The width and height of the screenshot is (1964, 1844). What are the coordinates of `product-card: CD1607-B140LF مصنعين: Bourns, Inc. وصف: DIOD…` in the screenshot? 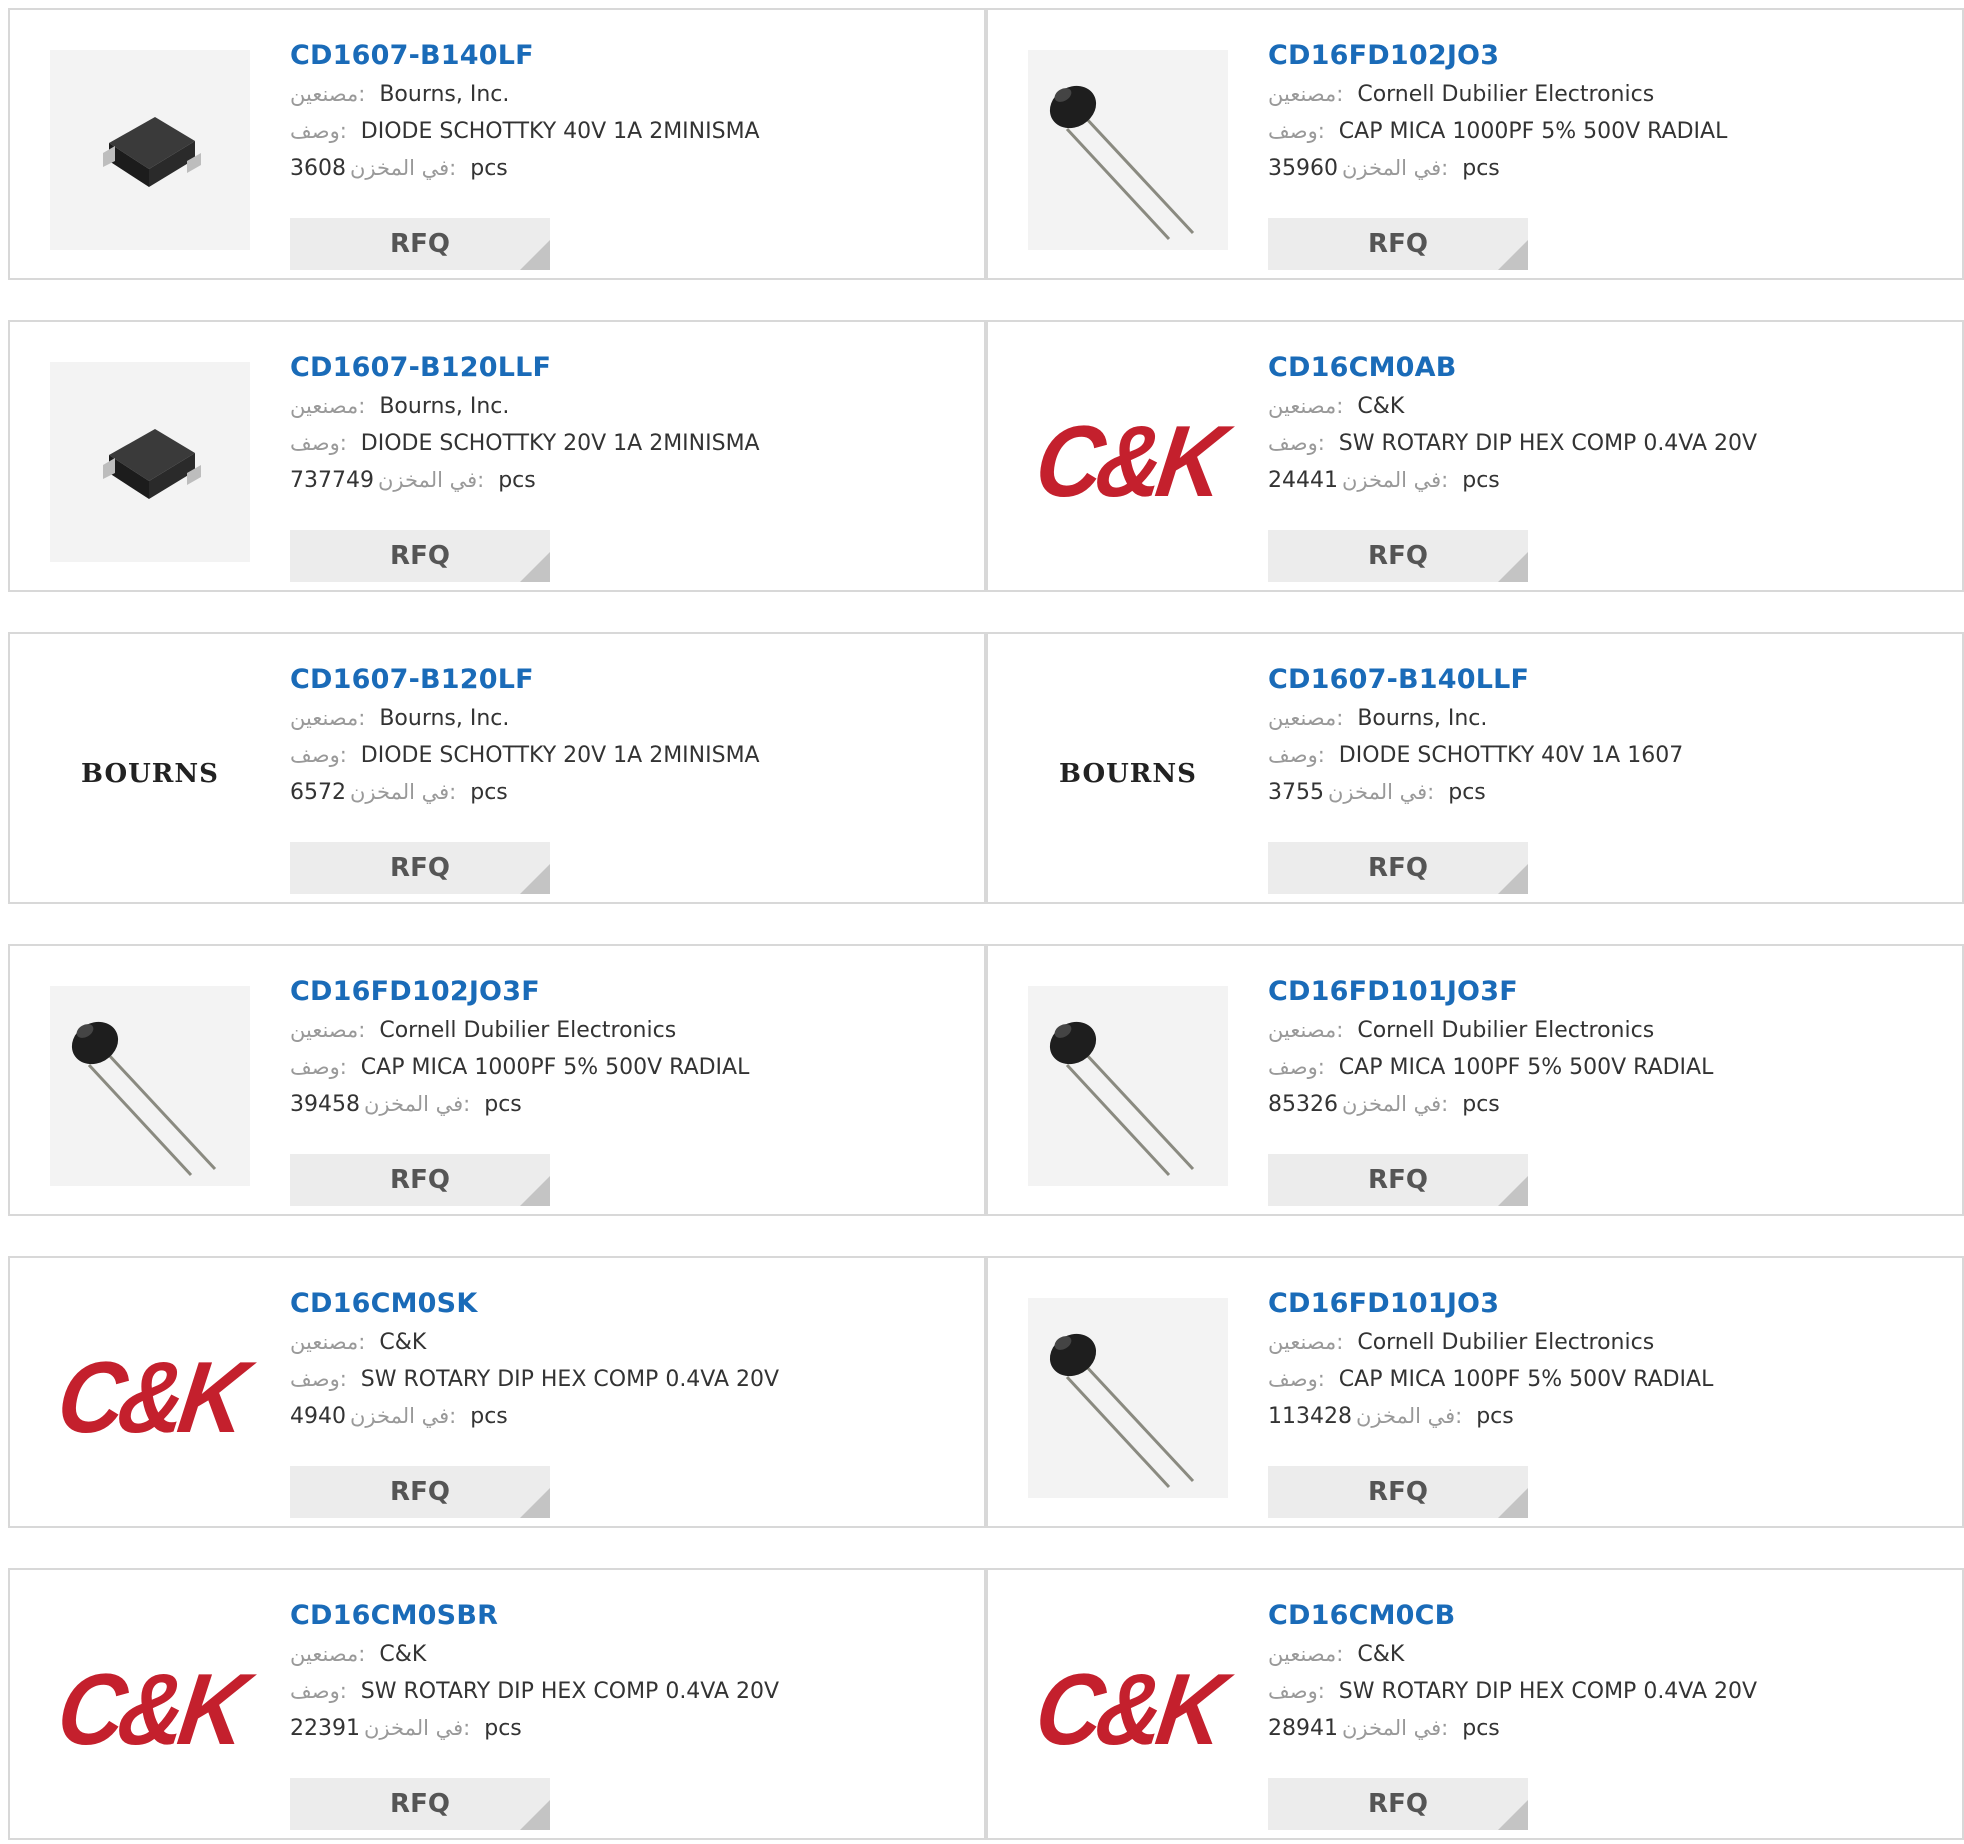 It's located at (497, 144).